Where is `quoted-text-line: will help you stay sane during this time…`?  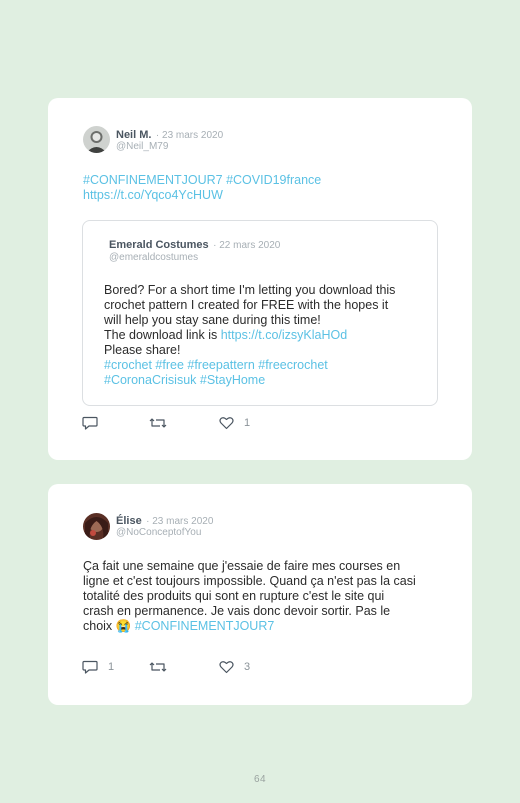 quoted-text-line: will help you stay sane during this time… is located at coordinates (212, 320).